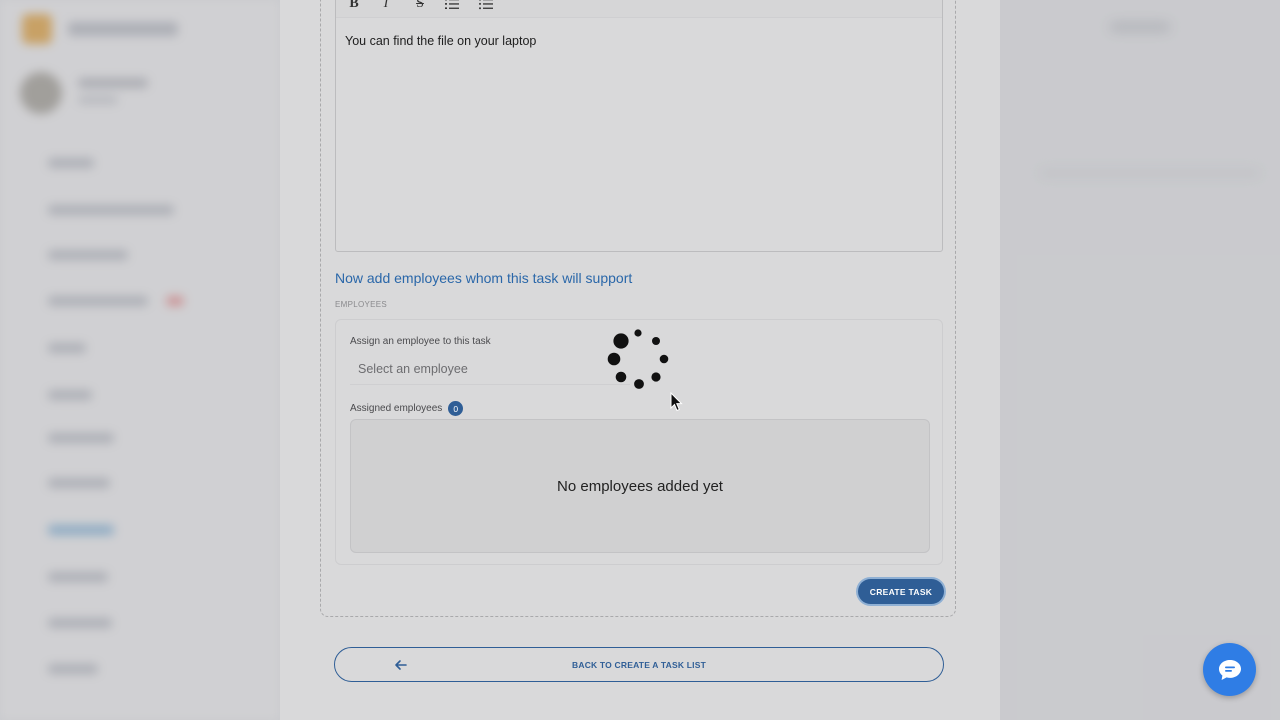  What do you see at coordinates (420, 6) in the screenshot?
I see `strikethrough-icon: S` at bounding box center [420, 6].